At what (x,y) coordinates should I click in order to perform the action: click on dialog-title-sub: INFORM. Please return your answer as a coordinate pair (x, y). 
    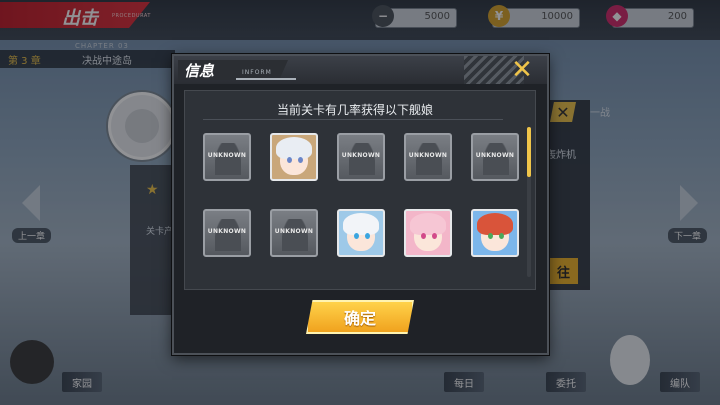
    Looking at the image, I should click on (257, 72).